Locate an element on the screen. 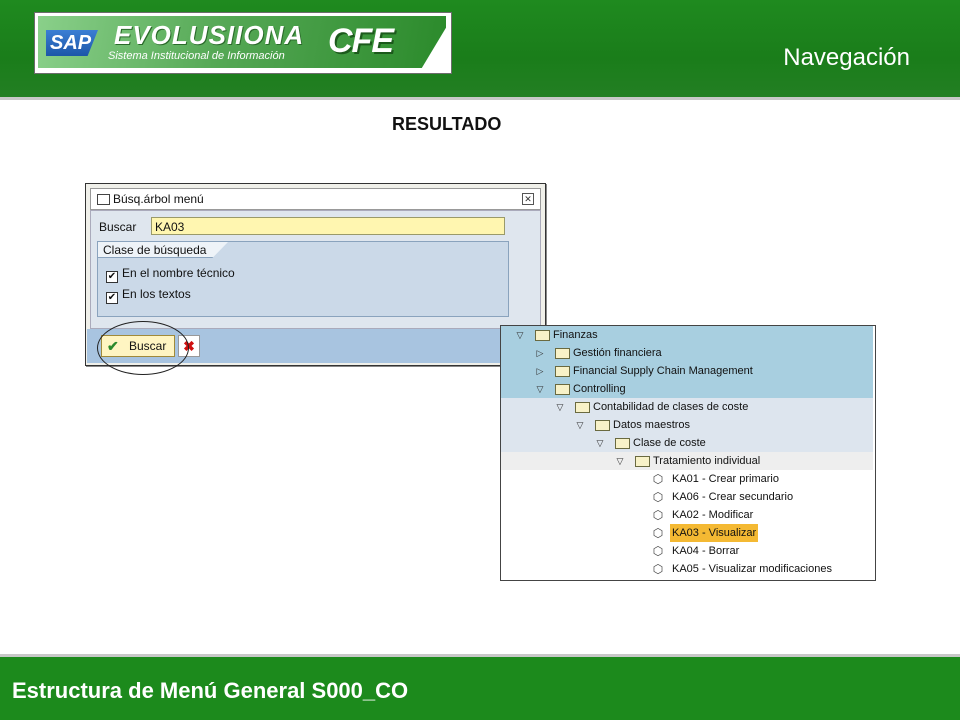 Image resolution: width=960 pixels, height=720 pixels. tree-row-datos-maestros: ▽ Datos maestros is located at coordinates (687, 425).